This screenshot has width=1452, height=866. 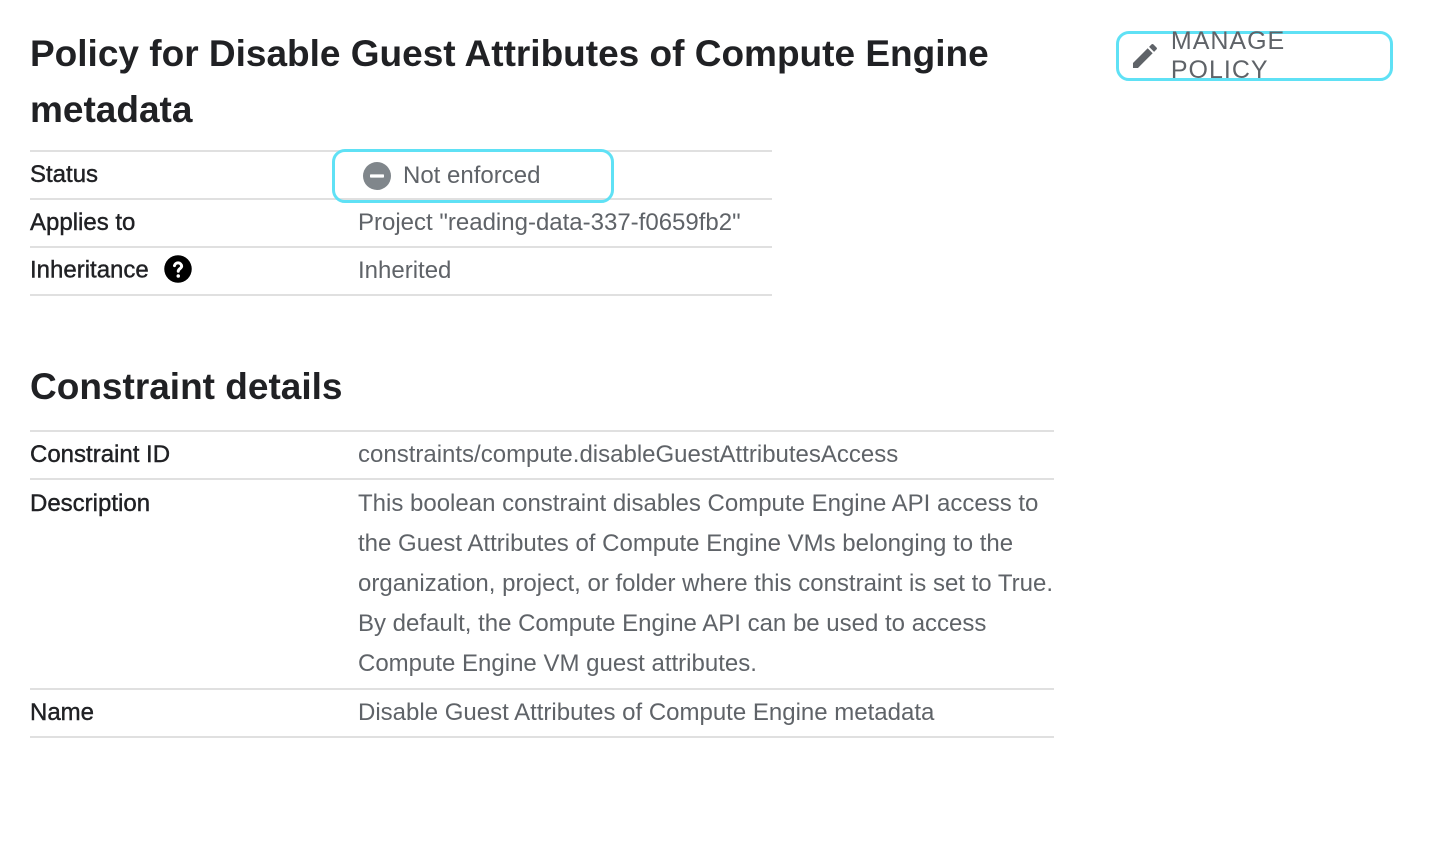 I want to click on status-key: Status, so click(x=194, y=175).